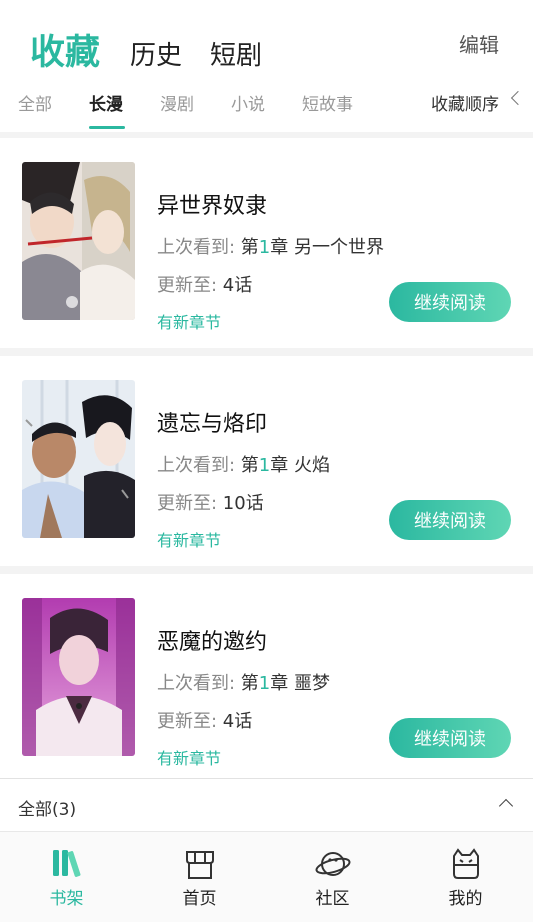 Image resolution: width=533 pixels, height=922 pixels. I want to click on nav-home: 首页, so click(199, 877).